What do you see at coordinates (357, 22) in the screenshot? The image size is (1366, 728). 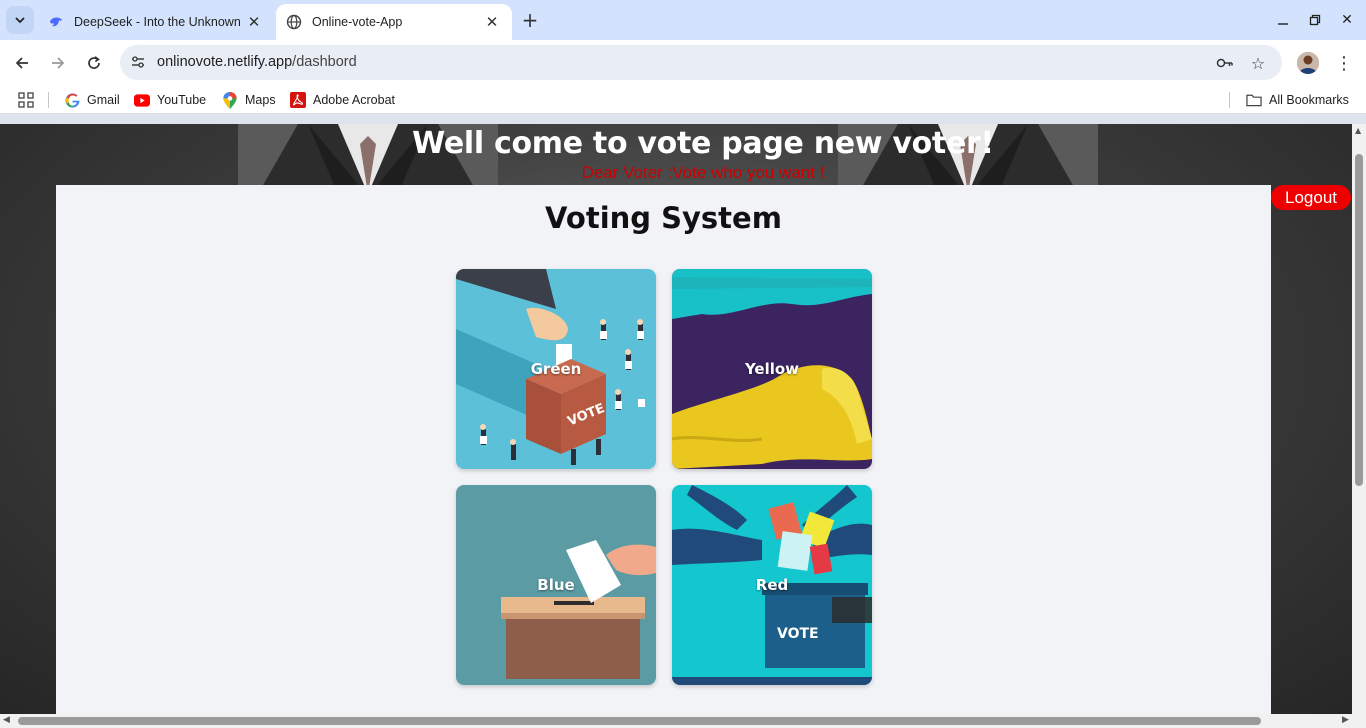 I see `tab-title: Online-vote-App` at bounding box center [357, 22].